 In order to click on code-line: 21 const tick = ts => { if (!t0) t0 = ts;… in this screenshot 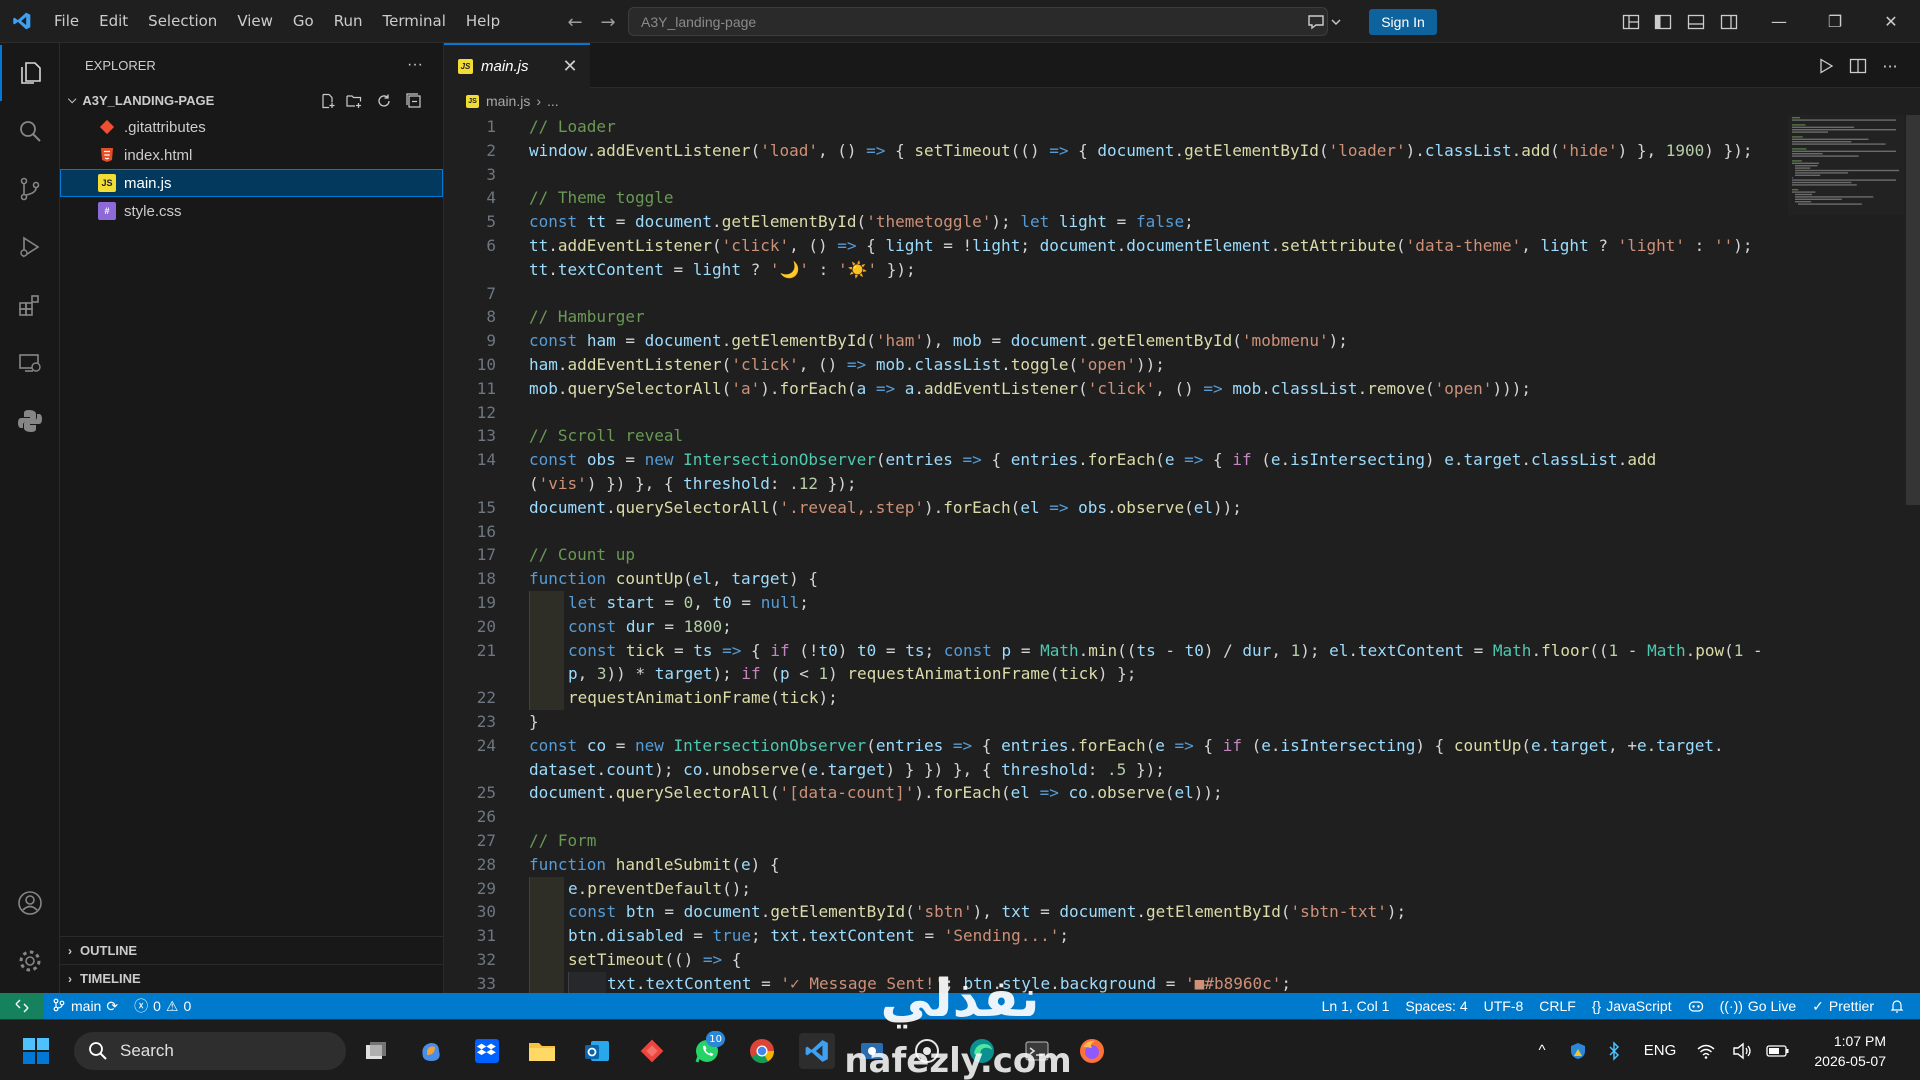, I will do `click(1182, 650)`.